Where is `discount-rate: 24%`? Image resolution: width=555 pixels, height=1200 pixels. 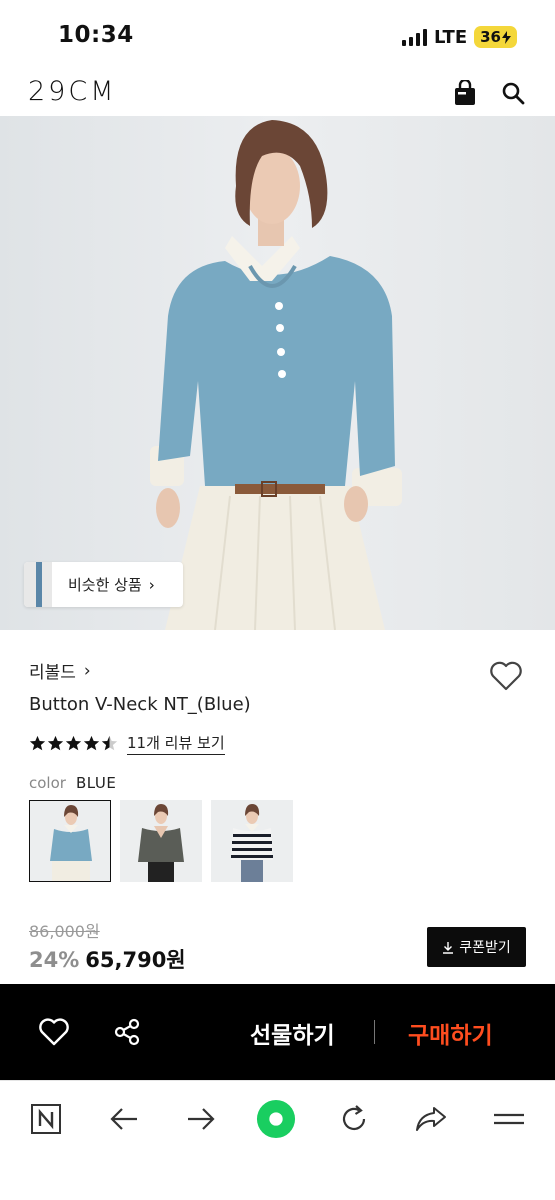 discount-rate: 24% is located at coordinates (54, 960).